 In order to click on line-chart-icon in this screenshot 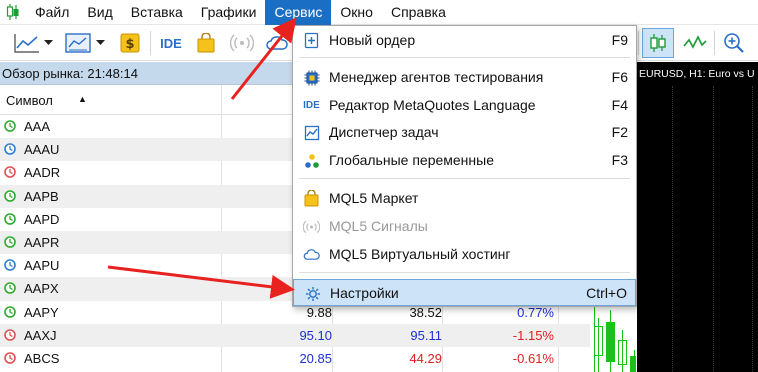, I will do `click(27, 43)`.